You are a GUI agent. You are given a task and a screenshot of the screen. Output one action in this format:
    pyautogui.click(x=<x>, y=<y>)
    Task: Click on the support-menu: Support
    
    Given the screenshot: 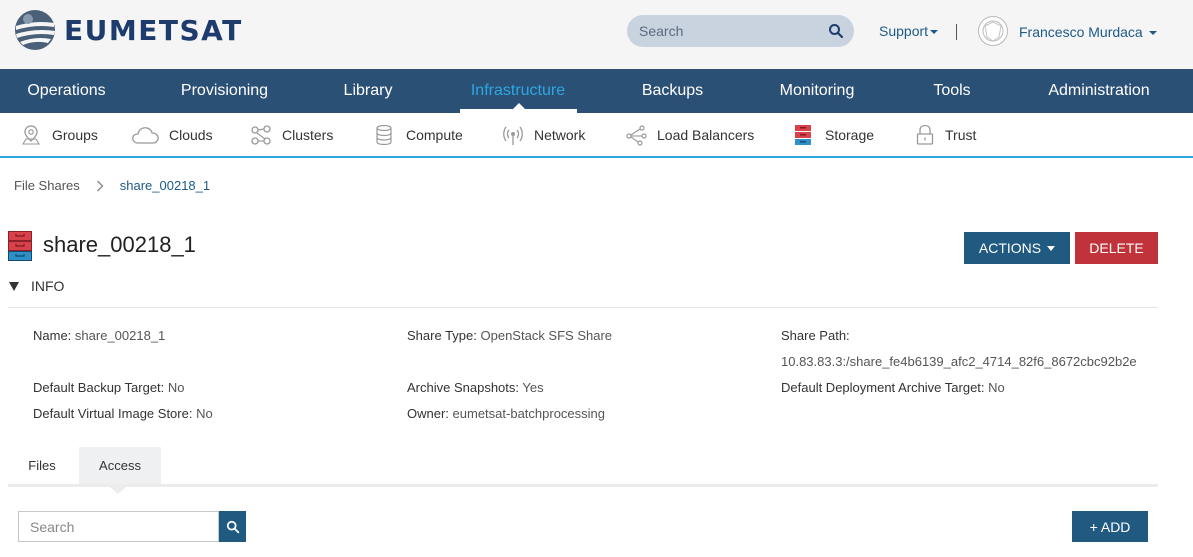 What is the action you would take?
    pyautogui.click(x=909, y=31)
    